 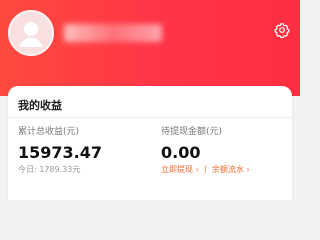 What do you see at coordinates (192, 132) in the screenshot?
I see `withdrawable-label: 待提现金额(元)` at bounding box center [192, 132].